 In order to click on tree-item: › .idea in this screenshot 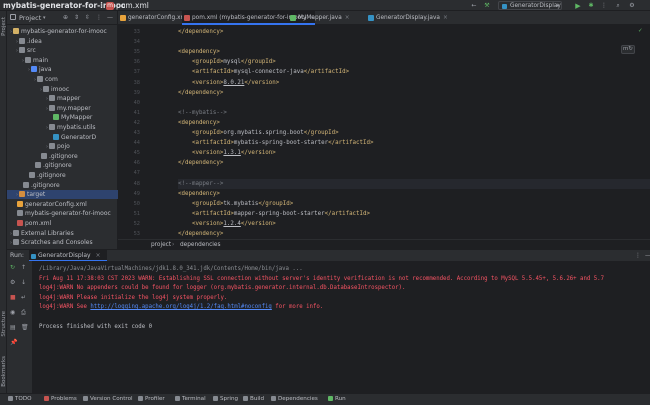, I will do `click(62, 41)`.